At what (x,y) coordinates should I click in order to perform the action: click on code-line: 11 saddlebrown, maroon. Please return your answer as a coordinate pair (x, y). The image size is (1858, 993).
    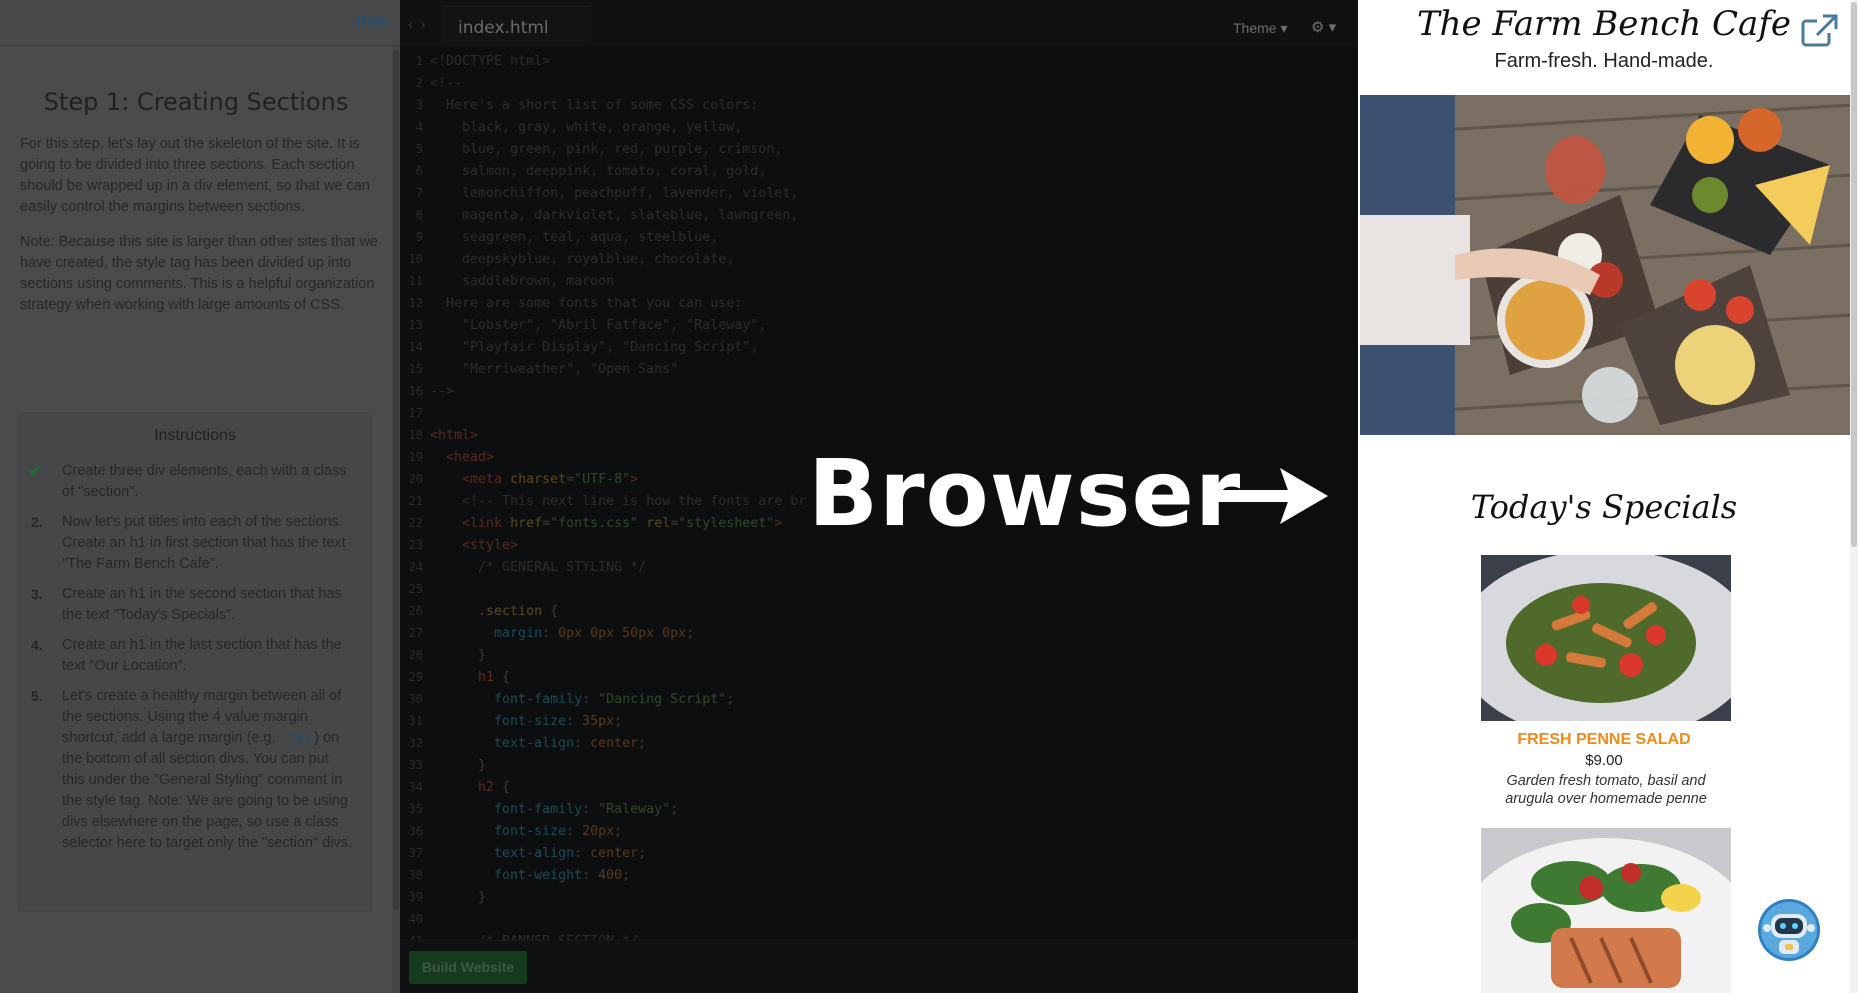
    Looking at the image, I should click on (879, 281).